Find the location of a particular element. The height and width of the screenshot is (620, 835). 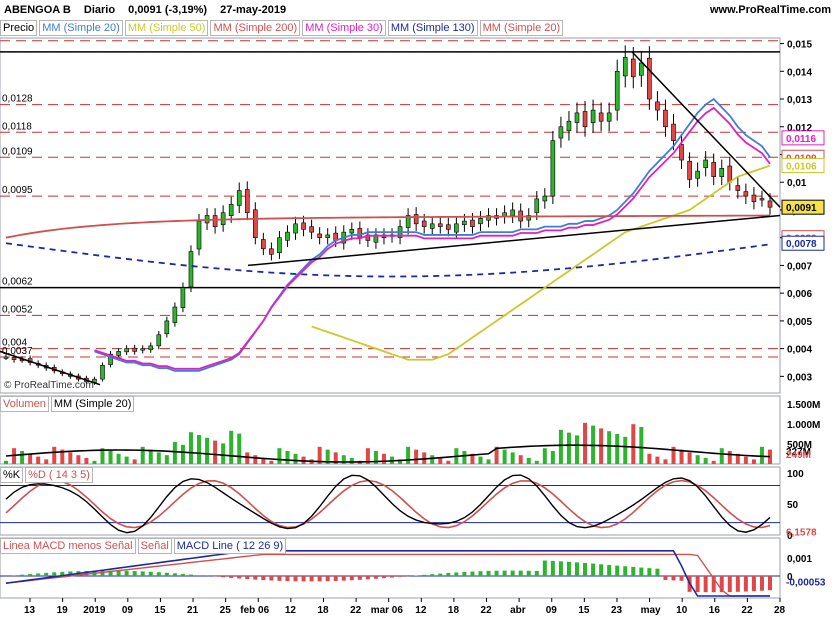

x-tick-label: 18 is located at coordinates (454, 610).